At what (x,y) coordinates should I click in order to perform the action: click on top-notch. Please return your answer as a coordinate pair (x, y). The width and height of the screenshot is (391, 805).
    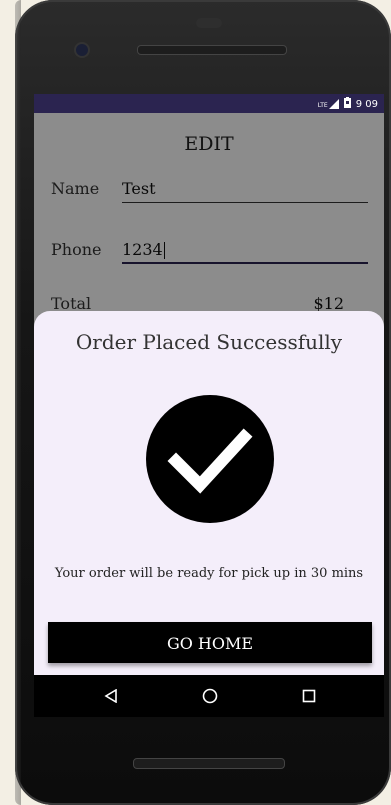
    Looking at the image, I should click on (209, 23).